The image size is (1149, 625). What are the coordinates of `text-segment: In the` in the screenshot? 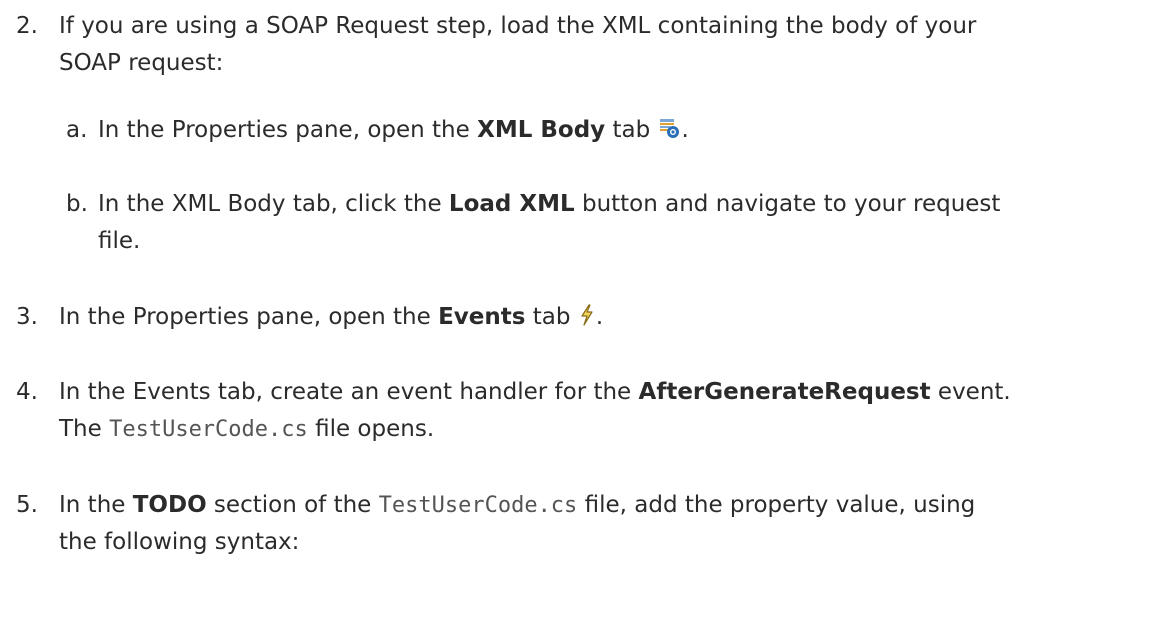 It's located at (96, 505).